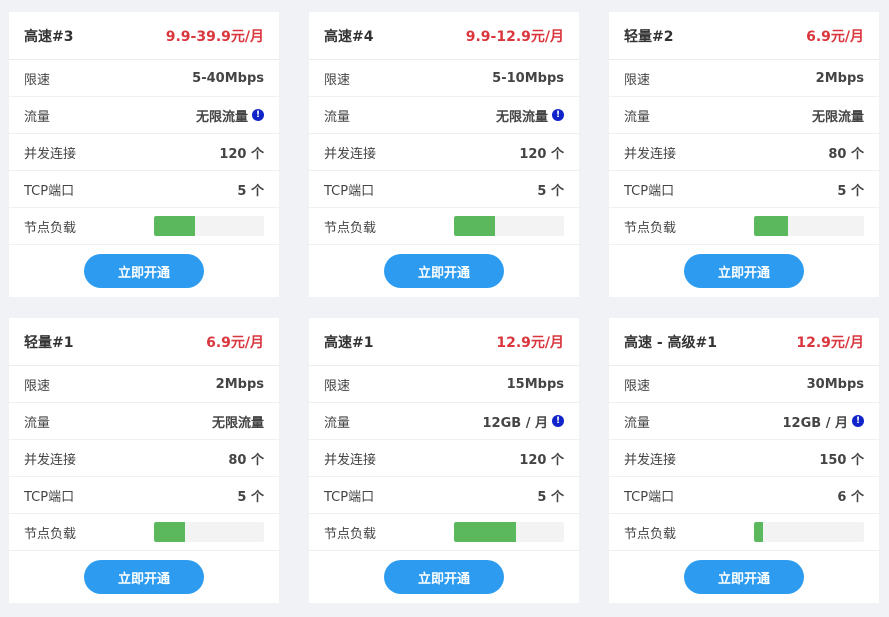  I want to click on plan-title: 轻量#1, so click(49, 342).